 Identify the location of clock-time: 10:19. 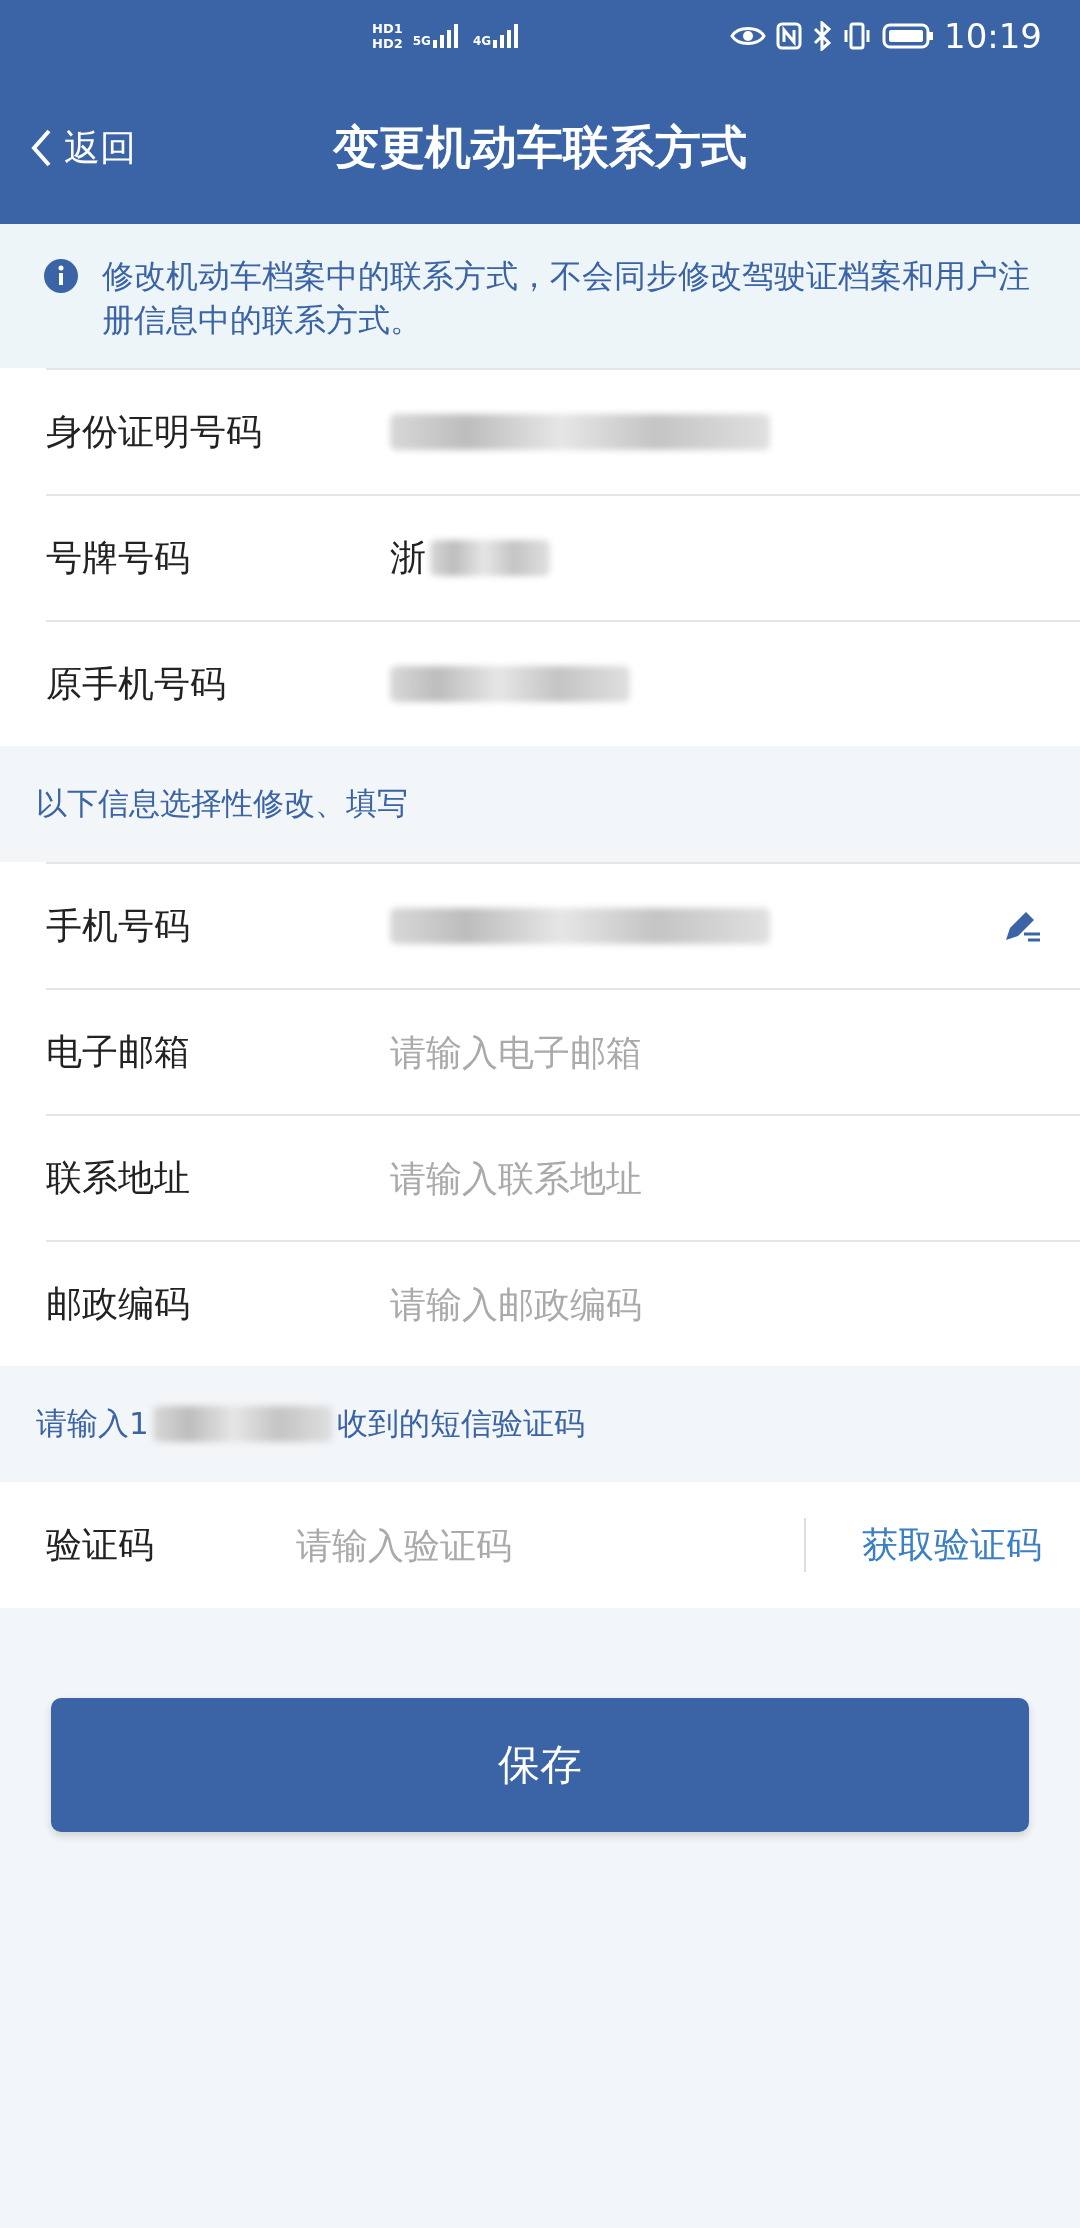
(993, 36).